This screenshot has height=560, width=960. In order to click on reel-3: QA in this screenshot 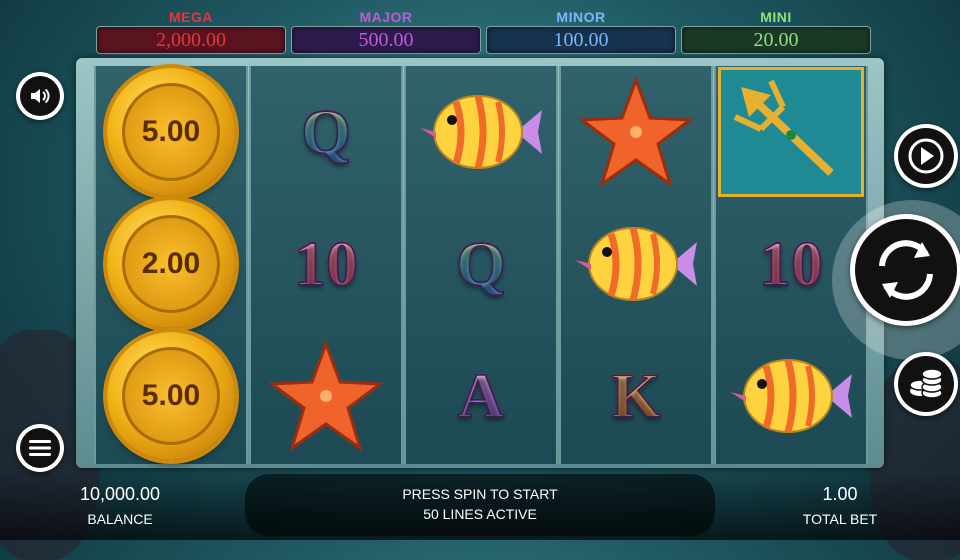, I will do `click(481, 265)`.